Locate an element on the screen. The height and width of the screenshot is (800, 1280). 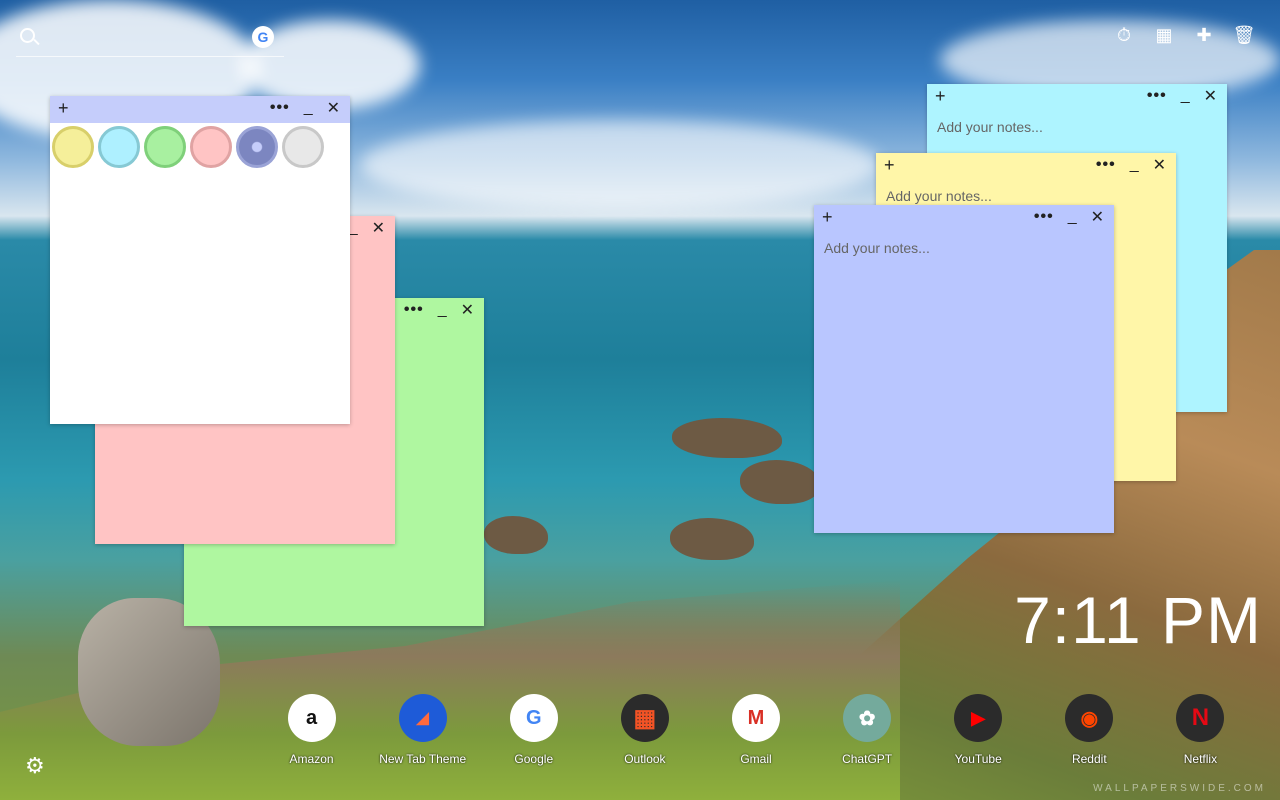
amazon-icon: a is located at coordinates (311, 718).